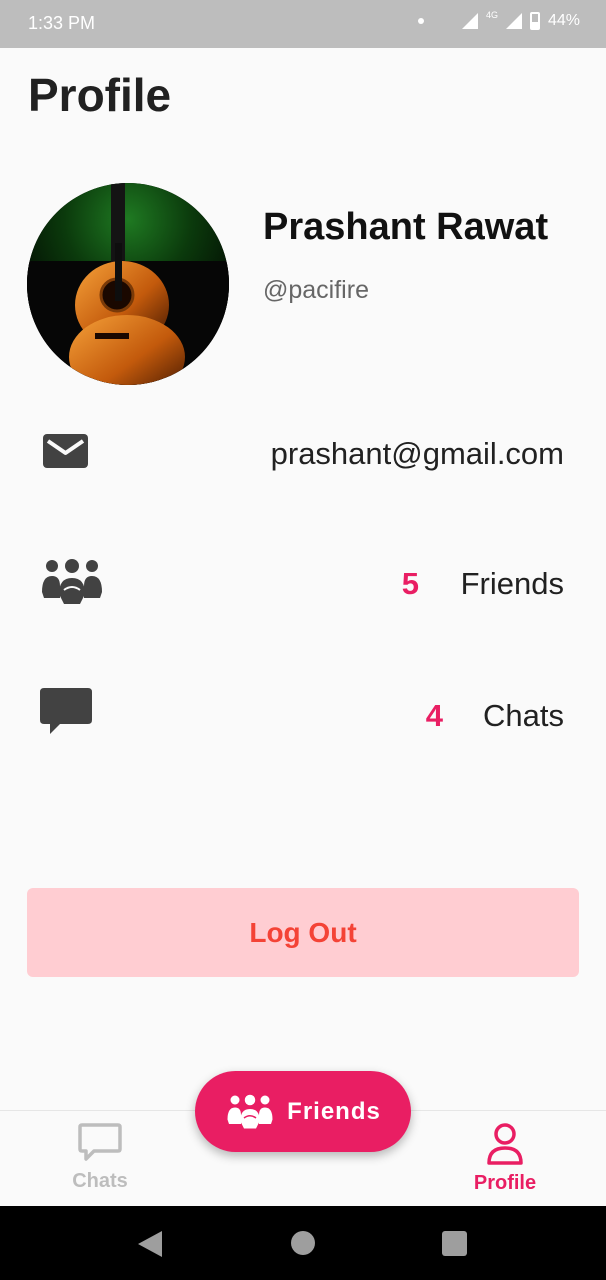 The image size is (606, 1280). I want to click on avatar, so click(128, 284).